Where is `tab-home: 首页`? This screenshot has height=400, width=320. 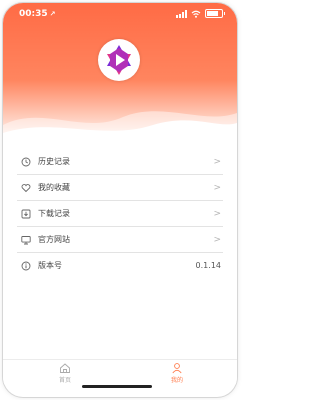 tab-home: 首页 is located at coordinates (65, 373).